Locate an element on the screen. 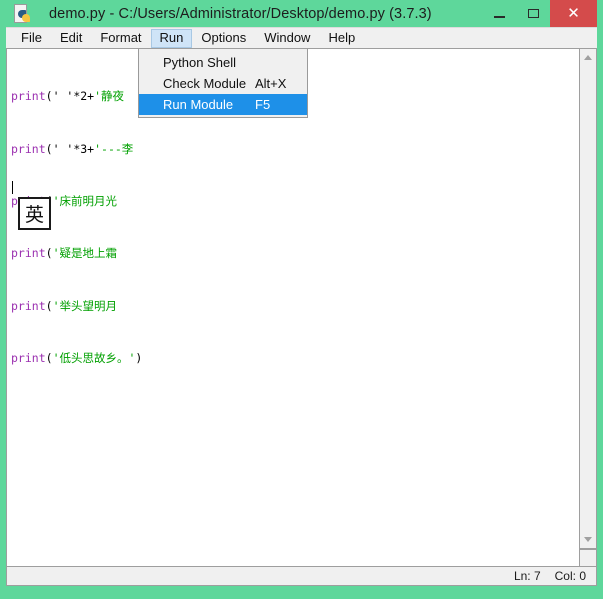  minimize-icon is located at coordinates (499, 16).